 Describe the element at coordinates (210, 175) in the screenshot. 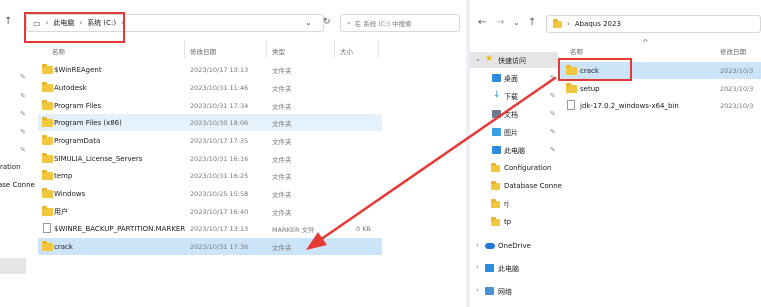

I see `file-row: temp 2023/10/31 16:25 文件夹` at that location.